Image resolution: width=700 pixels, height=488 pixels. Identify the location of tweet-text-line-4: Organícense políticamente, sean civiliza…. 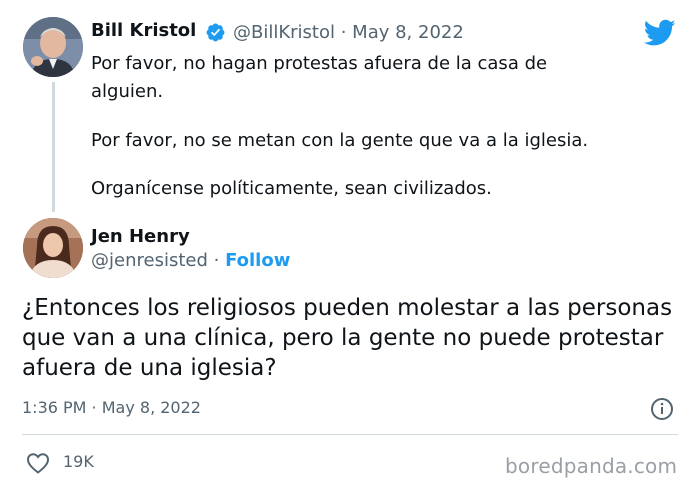
(291, 188).